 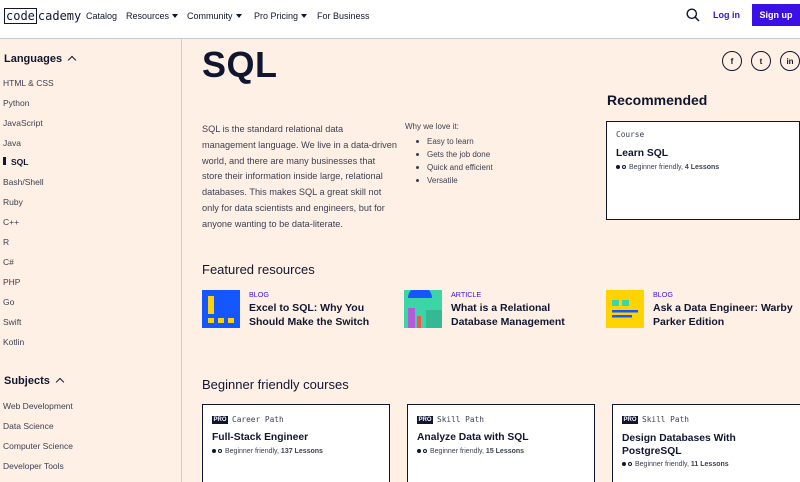 What do you see at coordinates (679, 438) in the screenshot?
I see `card-title-line: Design Databases With` at bounding box center [679, 438].